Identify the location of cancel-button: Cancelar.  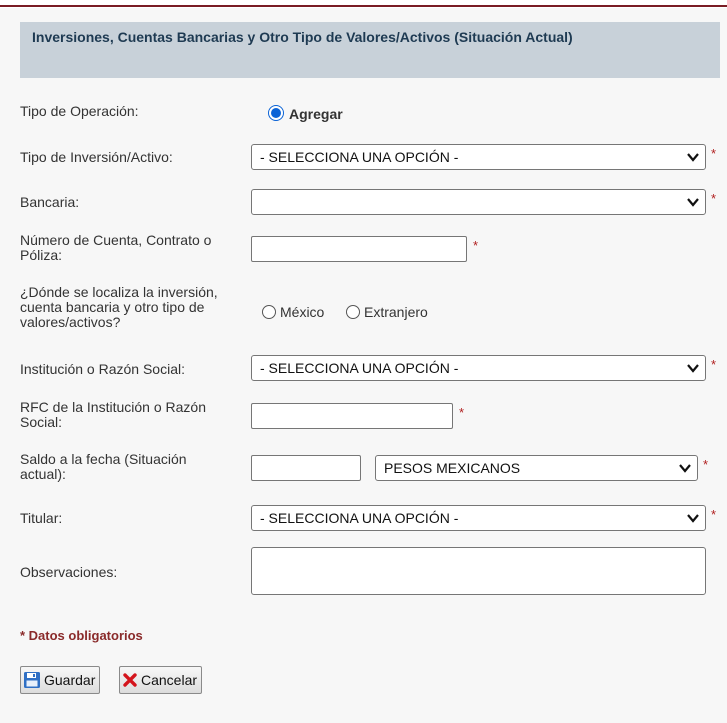
(161, 680).